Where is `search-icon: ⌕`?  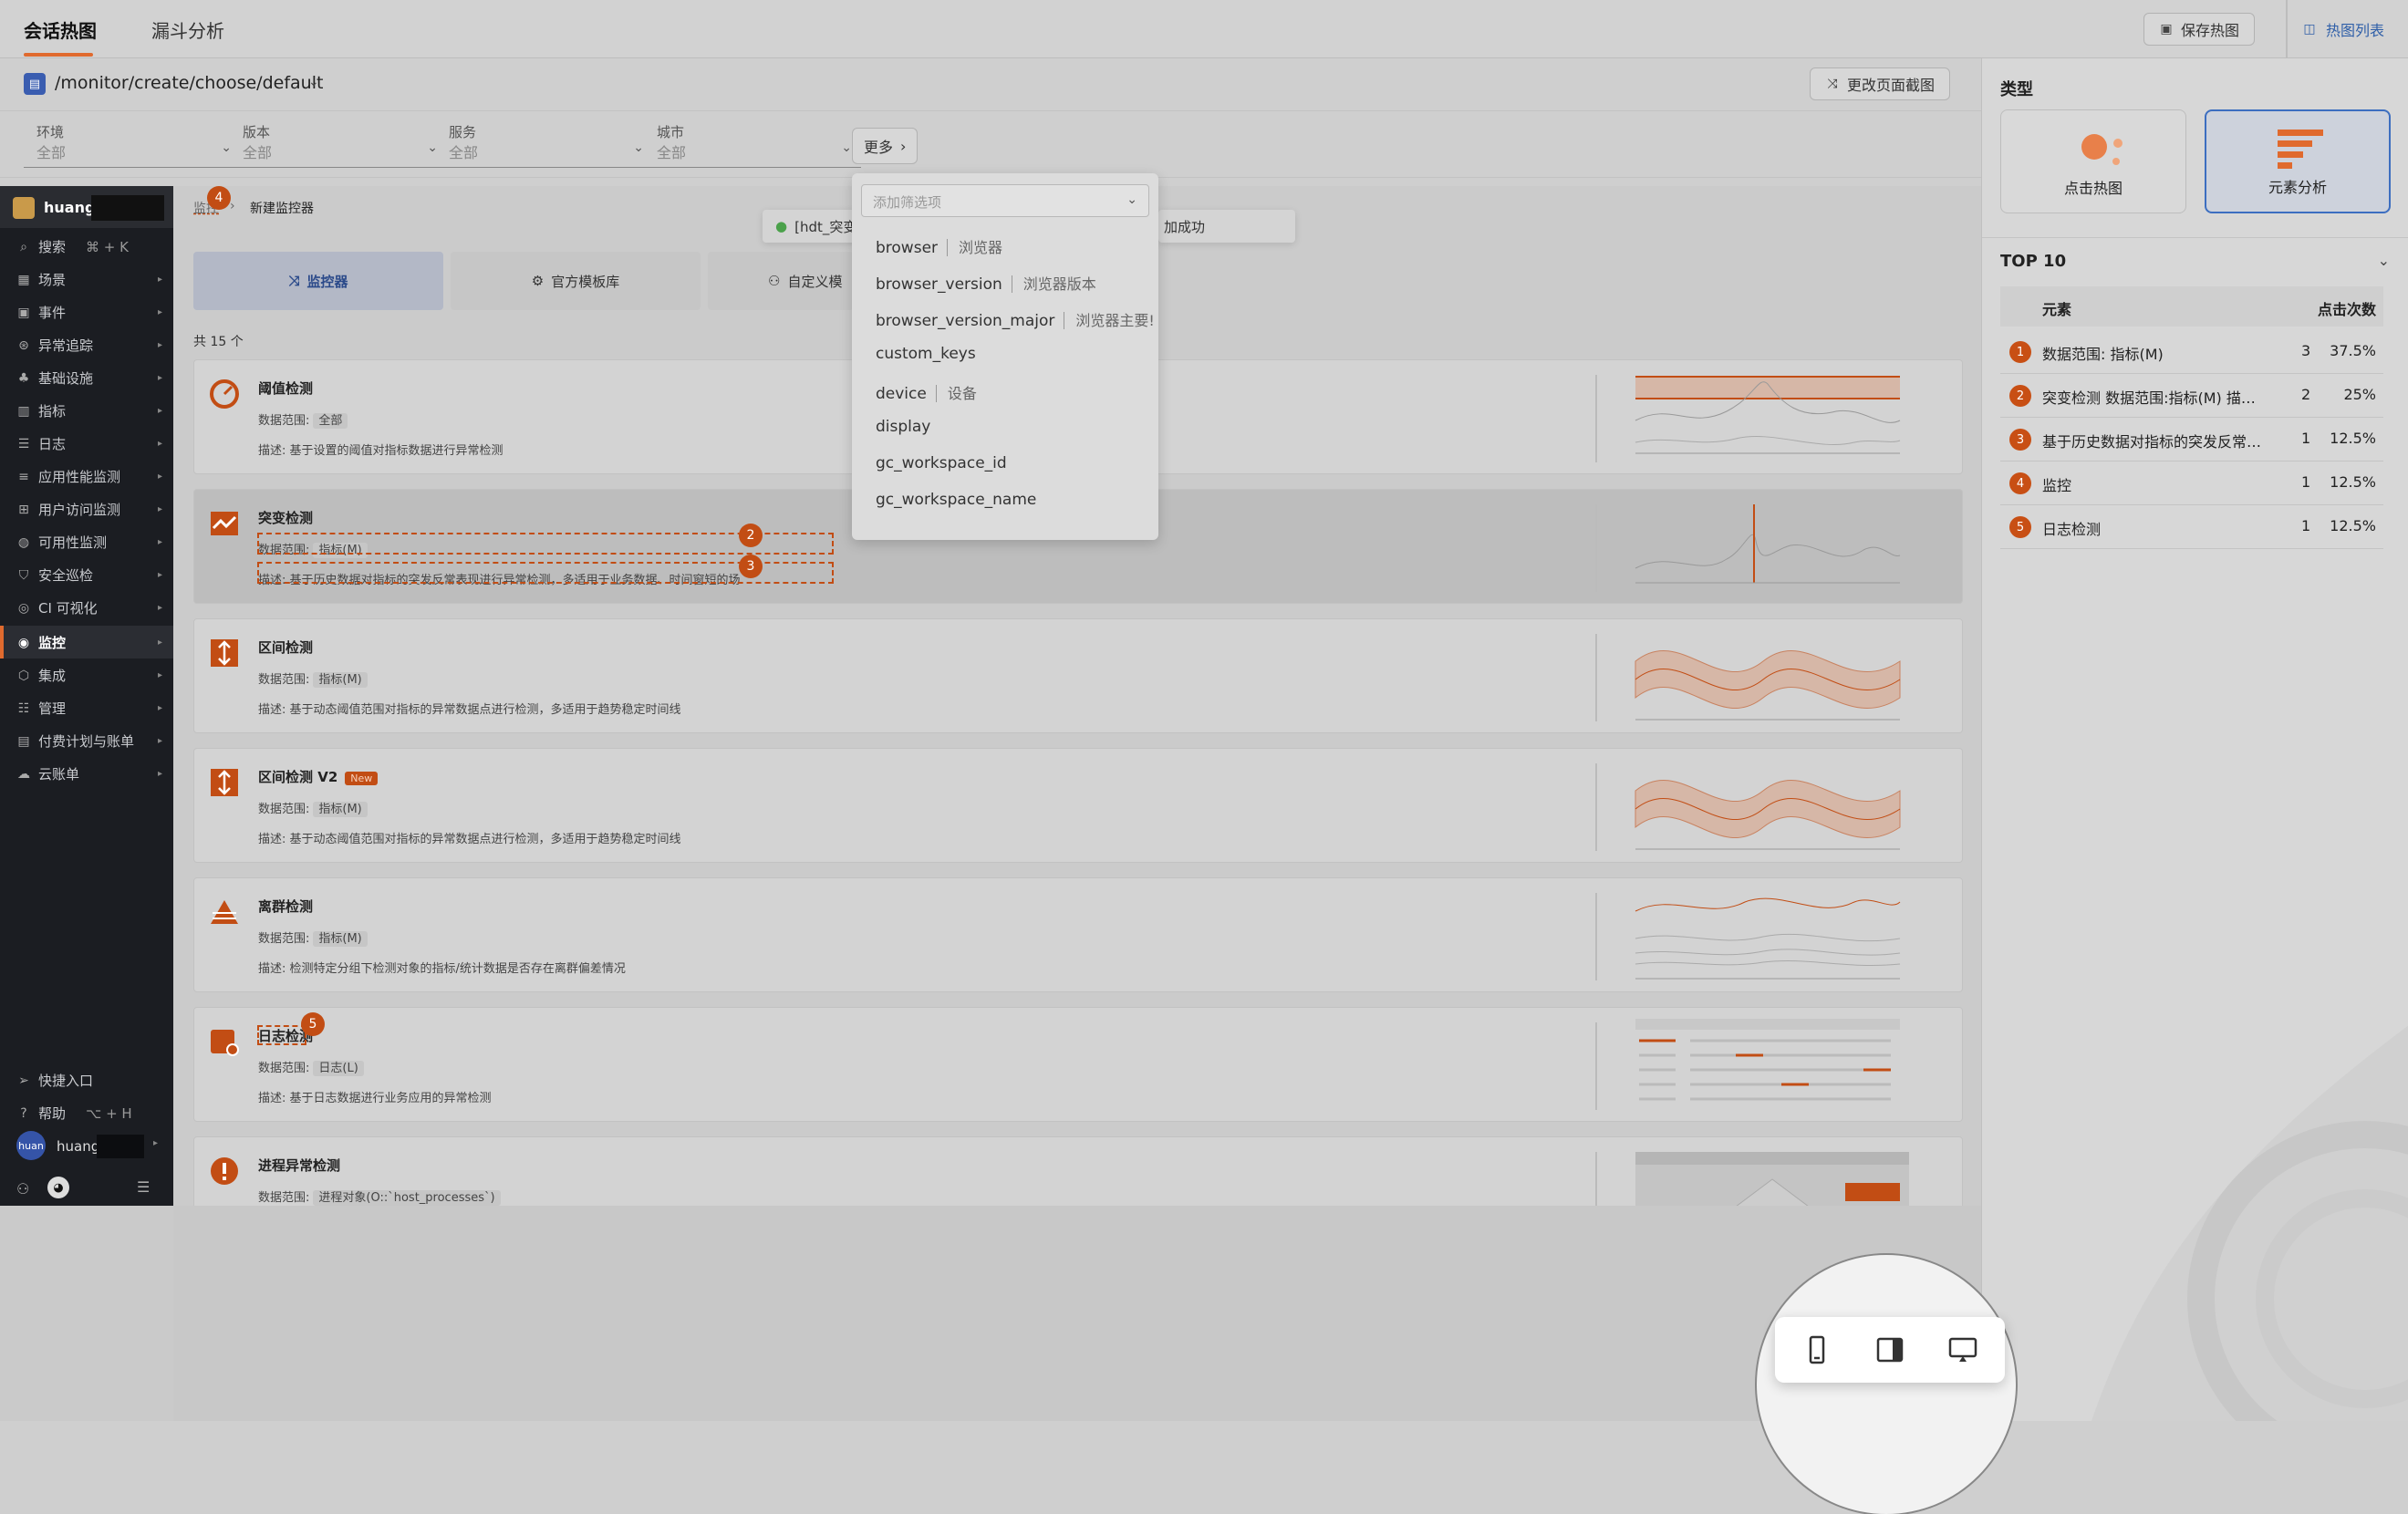 search-icon: ⌕ is located at coordinates (23, 246).